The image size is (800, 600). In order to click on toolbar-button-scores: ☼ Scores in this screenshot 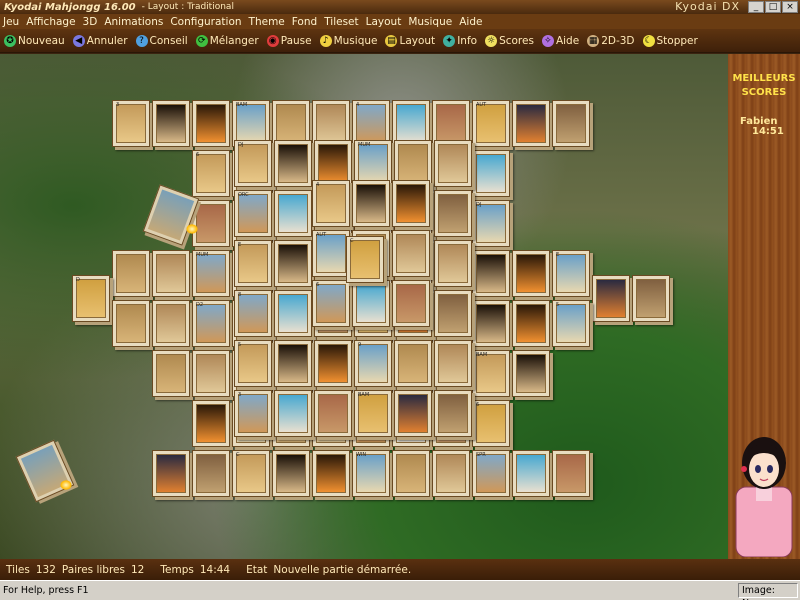, I will do `click(509, 40)`.